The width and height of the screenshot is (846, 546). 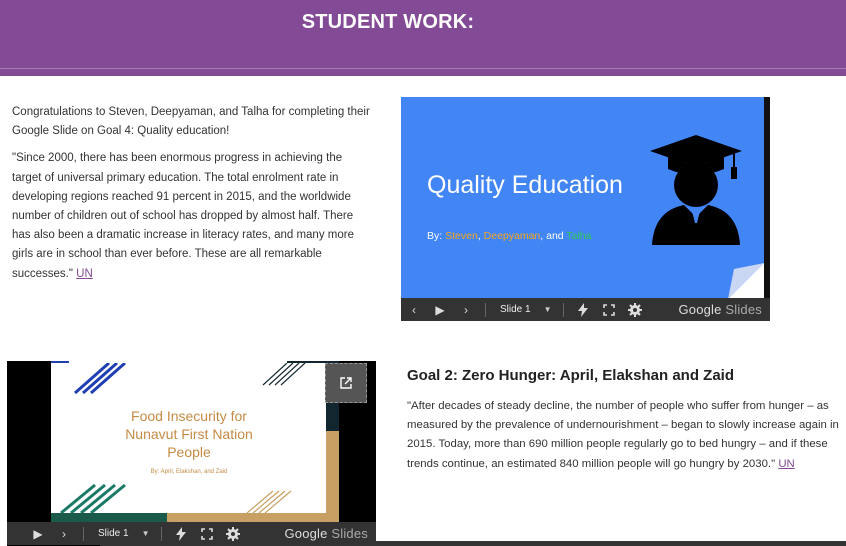 I want to click on open-in-new-button, so click(x=346, y=383).